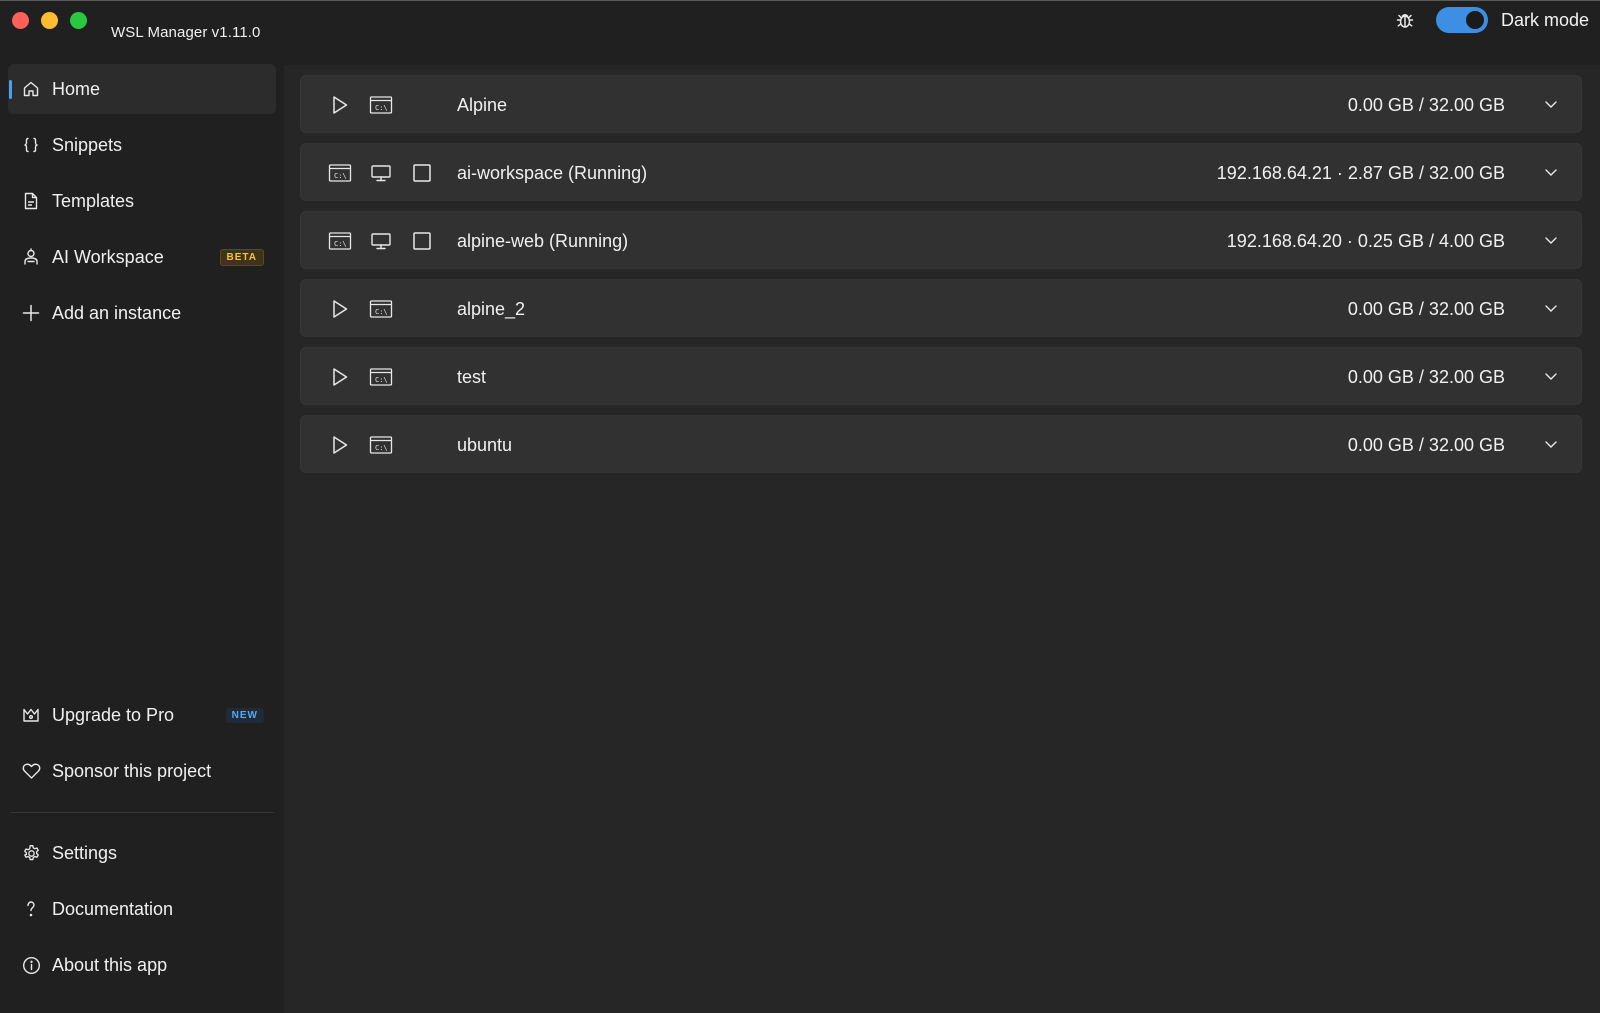 This screenshot has height=1013, width=1600. Describe the element at coordinates (241, 257) in the screenshot. I see `beta-badge: BETA` at that location.